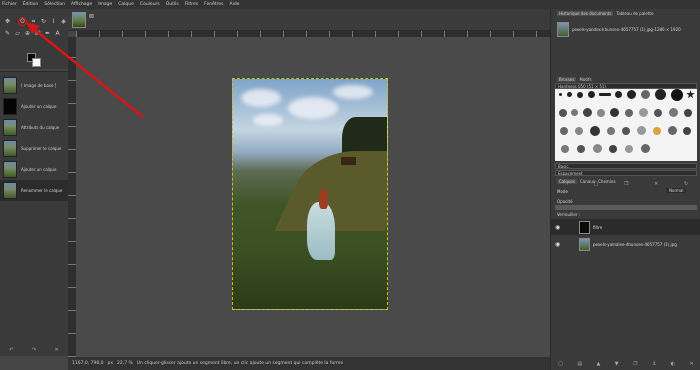 This screenshot has height=370, width=700. What do you see at coordinates (53, 21) in the screenshot?
I see `warp-tool-icon: ⌇` at bounding box center [53, 21].